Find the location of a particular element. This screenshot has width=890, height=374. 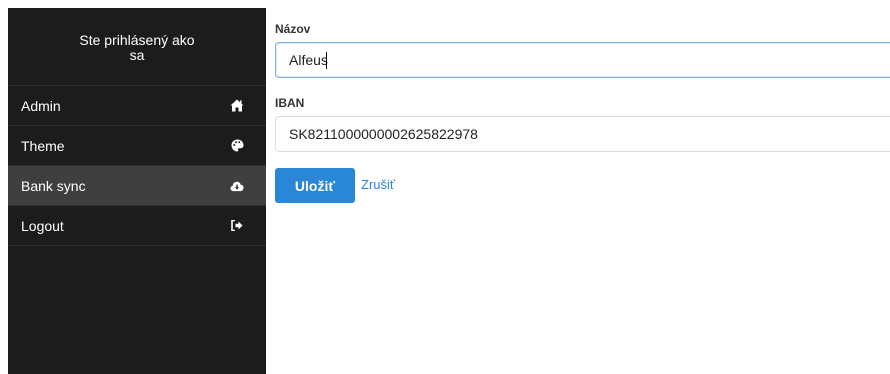

sign-out-icon is located at coordinates (237, 226).